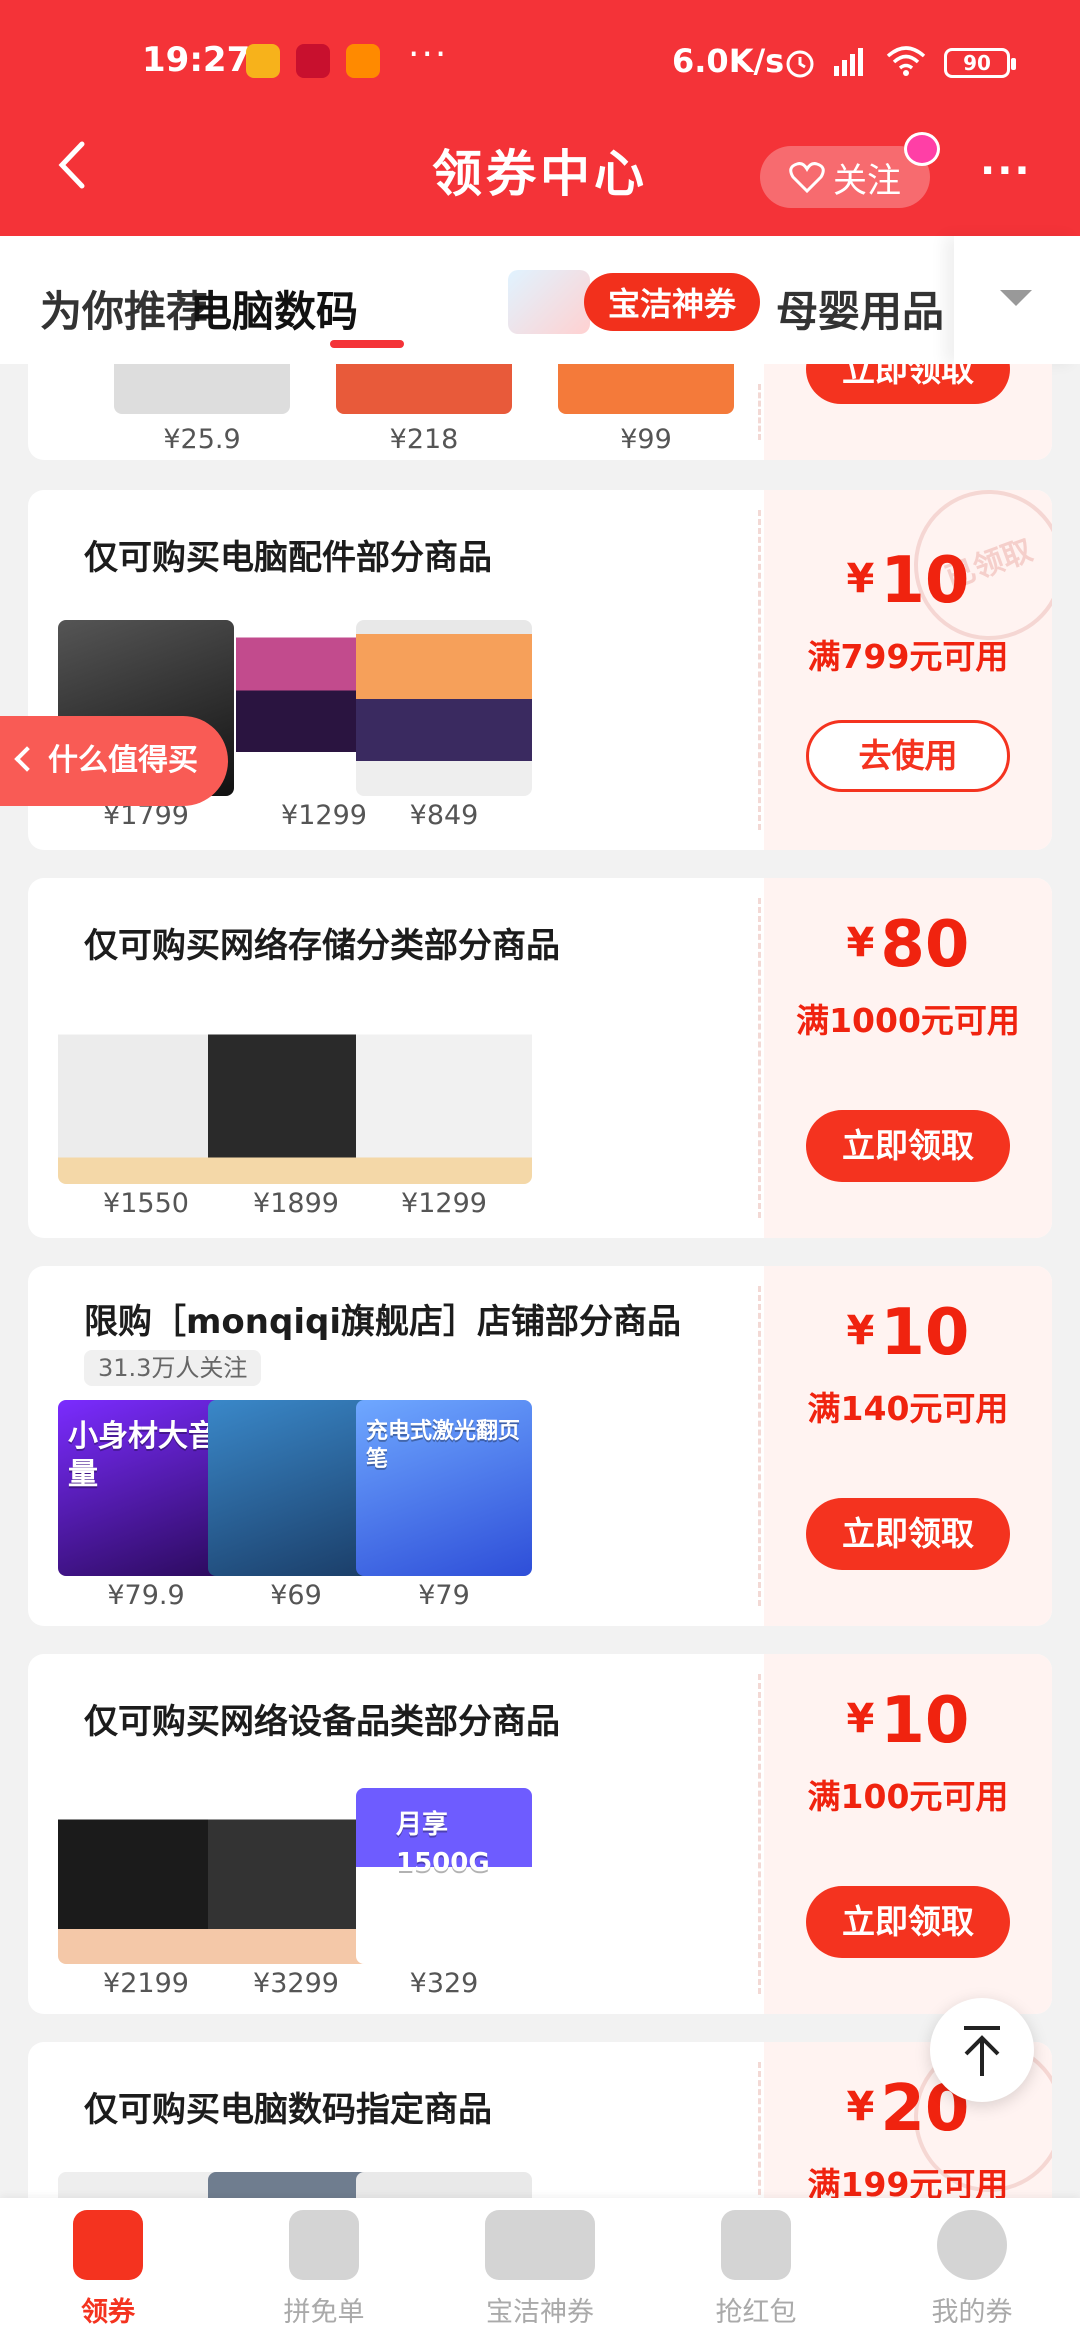 This screenshot has width=1080, height=2340. I want to click on active-tab-indicator, so click(367, 344).